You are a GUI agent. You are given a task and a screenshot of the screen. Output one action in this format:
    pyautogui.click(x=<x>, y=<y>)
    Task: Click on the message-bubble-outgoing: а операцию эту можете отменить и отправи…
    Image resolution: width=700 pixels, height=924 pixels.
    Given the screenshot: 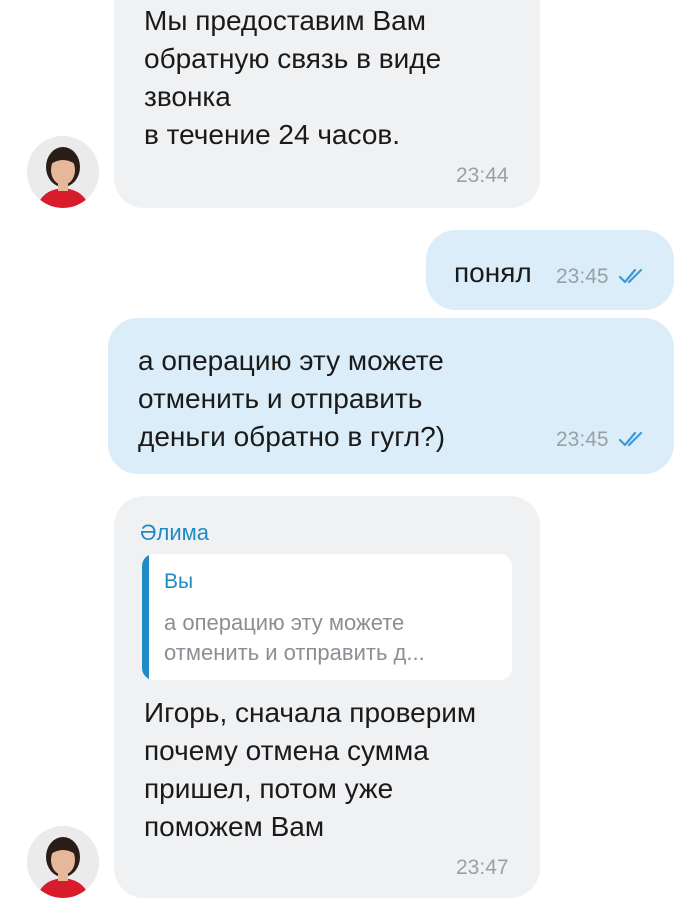 What is the action you would take?
    pyautogui.click(x=391, y=396)
    